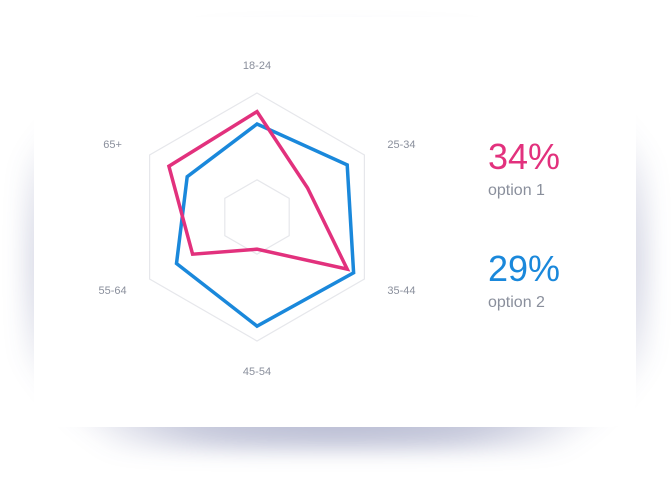  Describe the element at coordinates (516, 302) in the screenshot. I see `option-2-label: option 2` at that location.